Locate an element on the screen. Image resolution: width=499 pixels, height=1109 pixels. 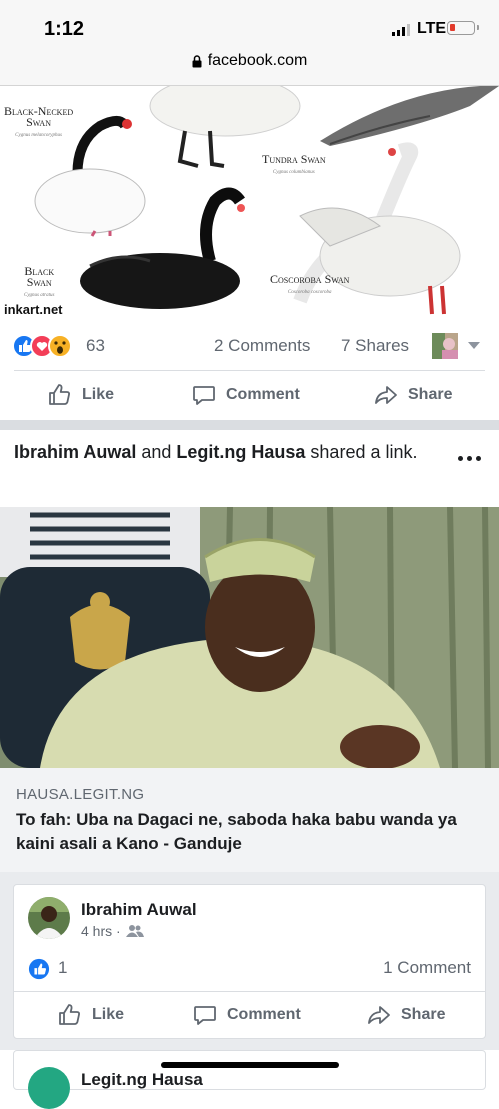
wow-reaction-icon is located at coordinates (60, 346).